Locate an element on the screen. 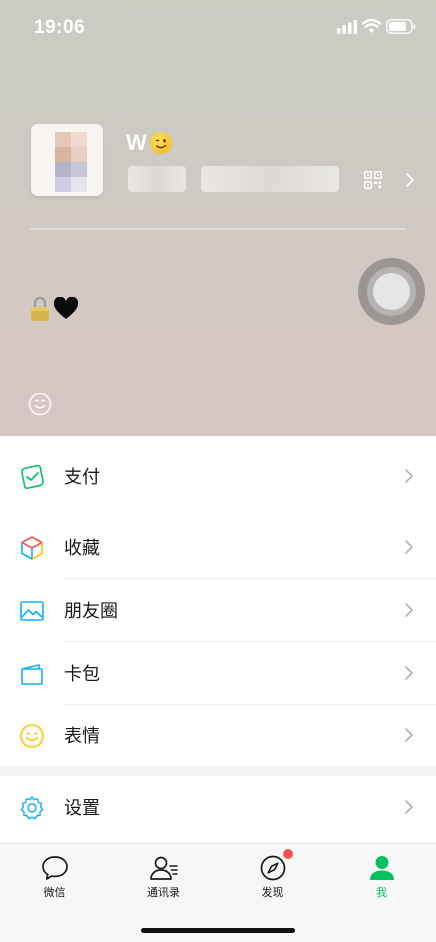 Image resolution: width=436 pixels, height=942 pixels. card-wallet-icon is located at coordinates (32, 674).